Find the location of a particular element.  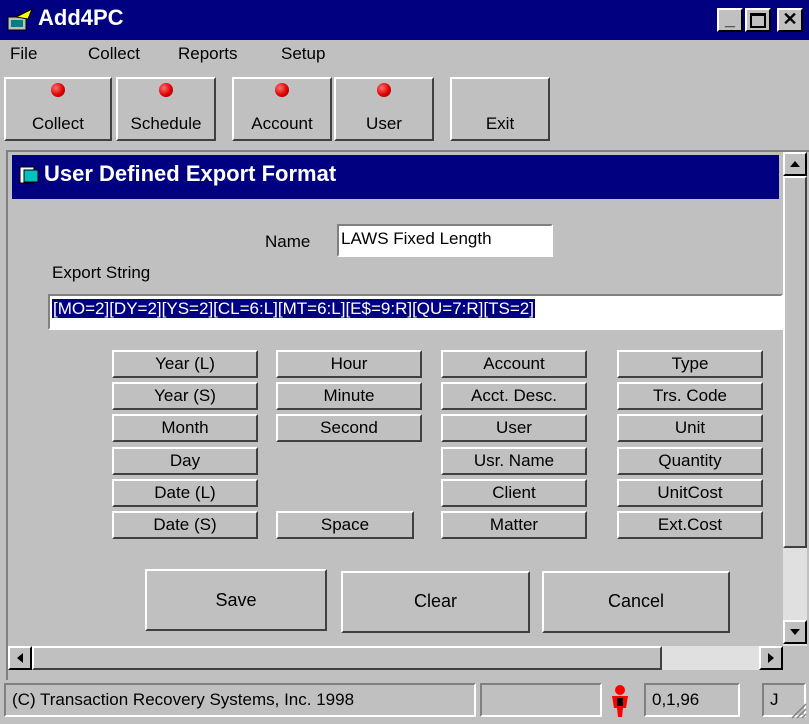

arrow-up-icon is located at coordinates (795, 164).